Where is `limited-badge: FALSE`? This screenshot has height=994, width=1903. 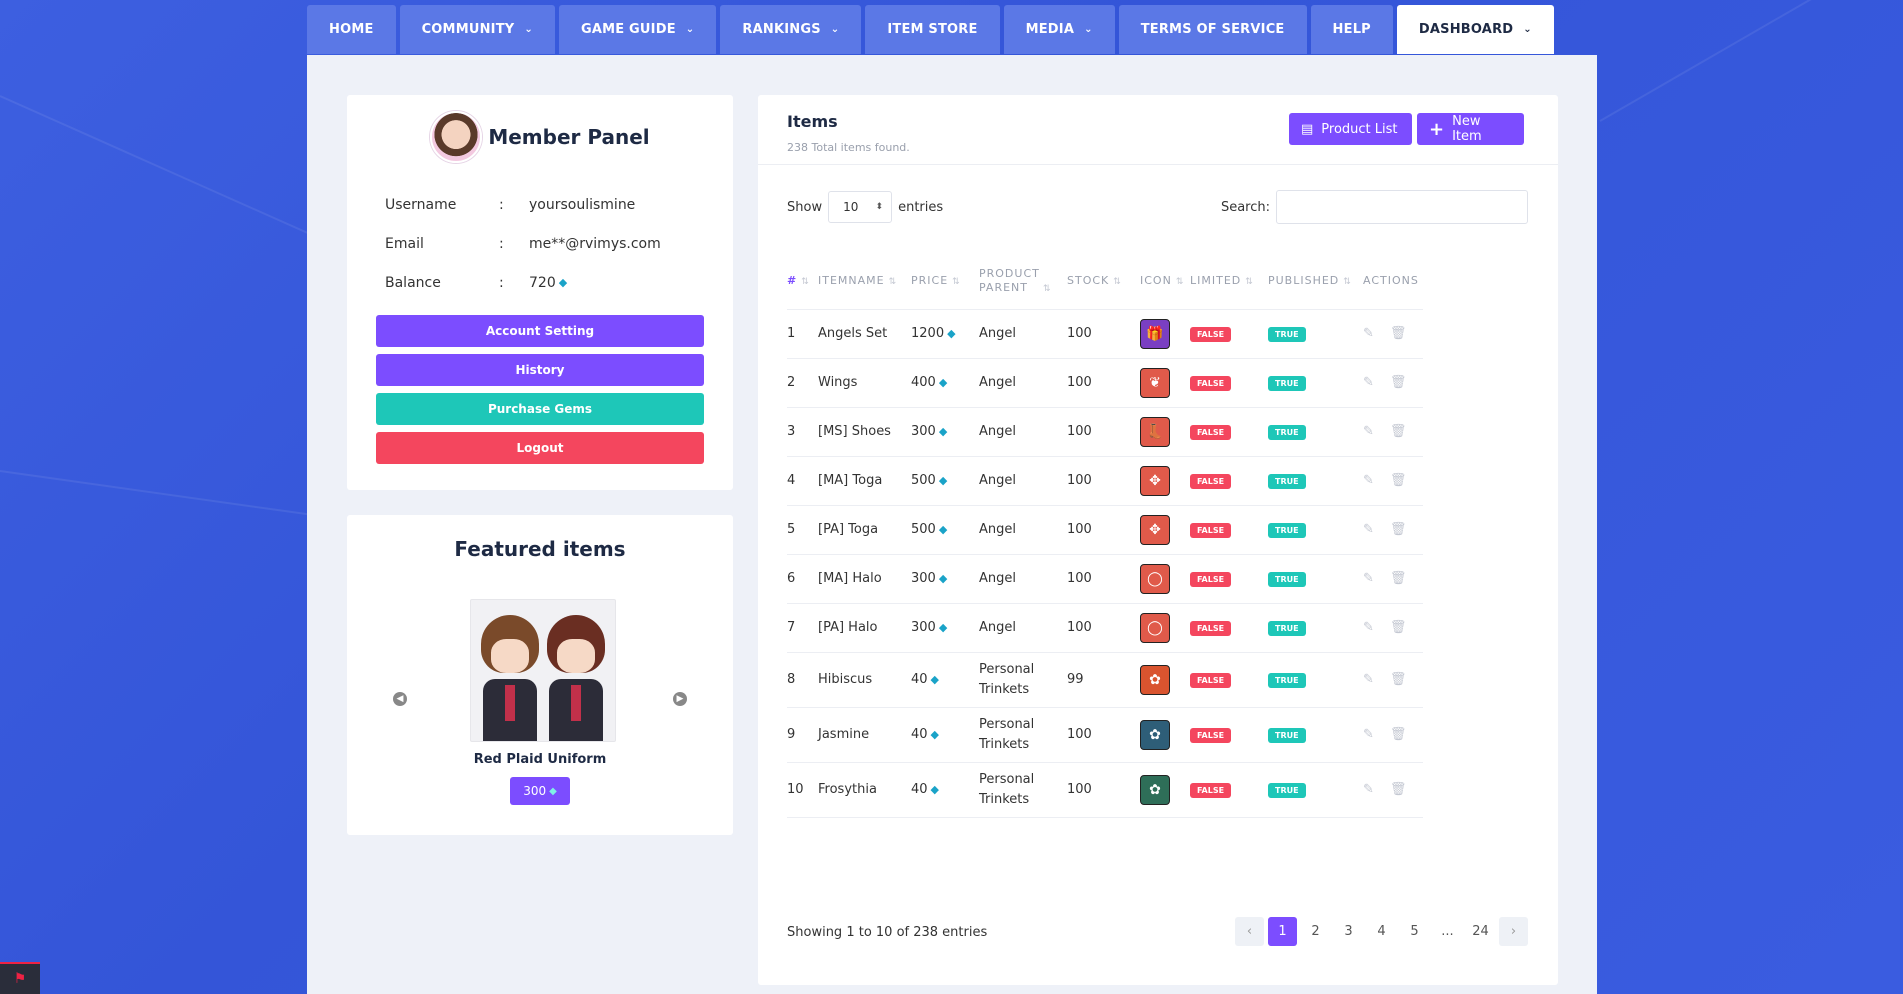
limited-badge: FALSE is located at coordinates (1211, 383).